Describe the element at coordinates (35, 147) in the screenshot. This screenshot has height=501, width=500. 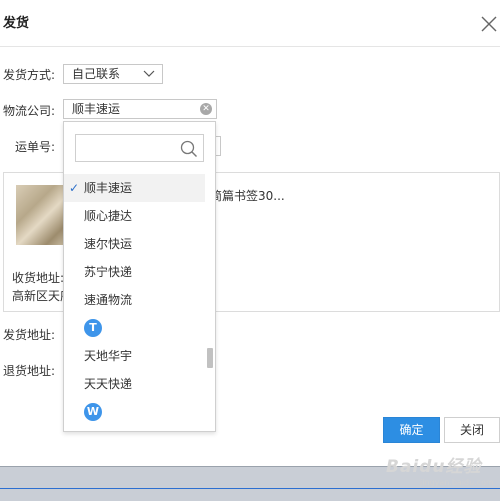
I see `tracking-number-label: 运单号:` at that location.